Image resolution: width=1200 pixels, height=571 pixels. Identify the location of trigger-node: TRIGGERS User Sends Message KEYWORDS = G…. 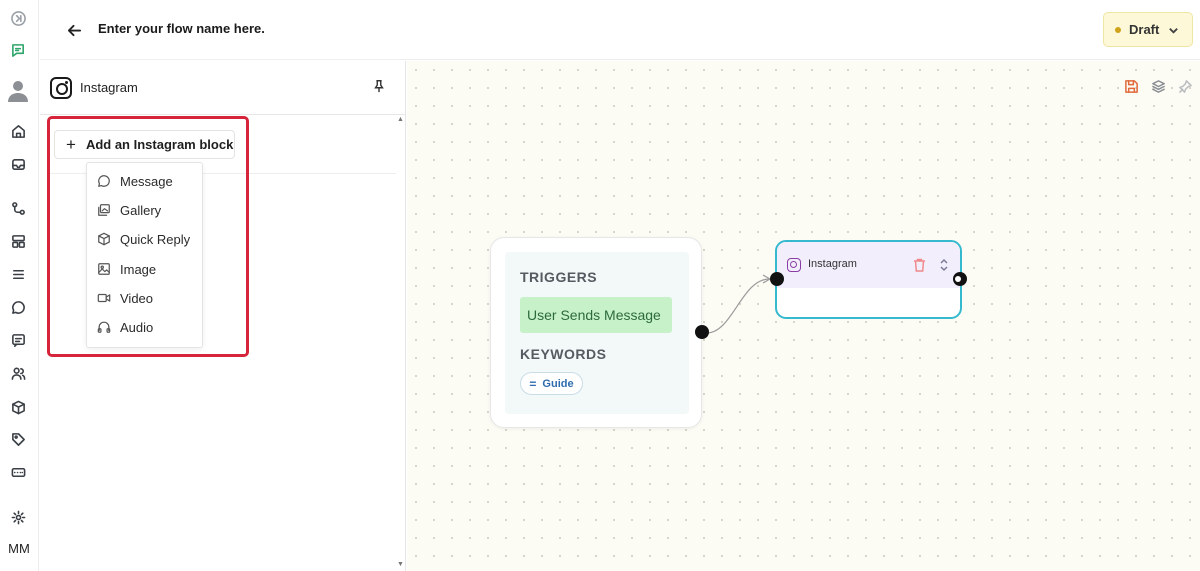
(596, 332).